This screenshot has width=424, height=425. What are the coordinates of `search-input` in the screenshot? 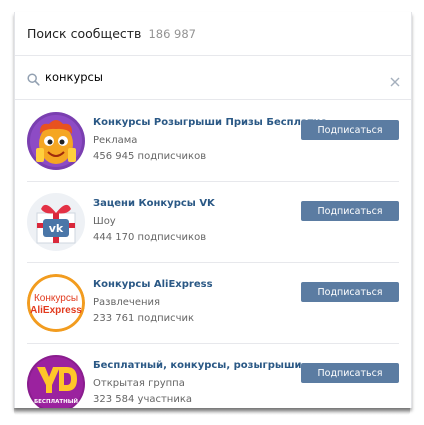 It's located at (205, 77).